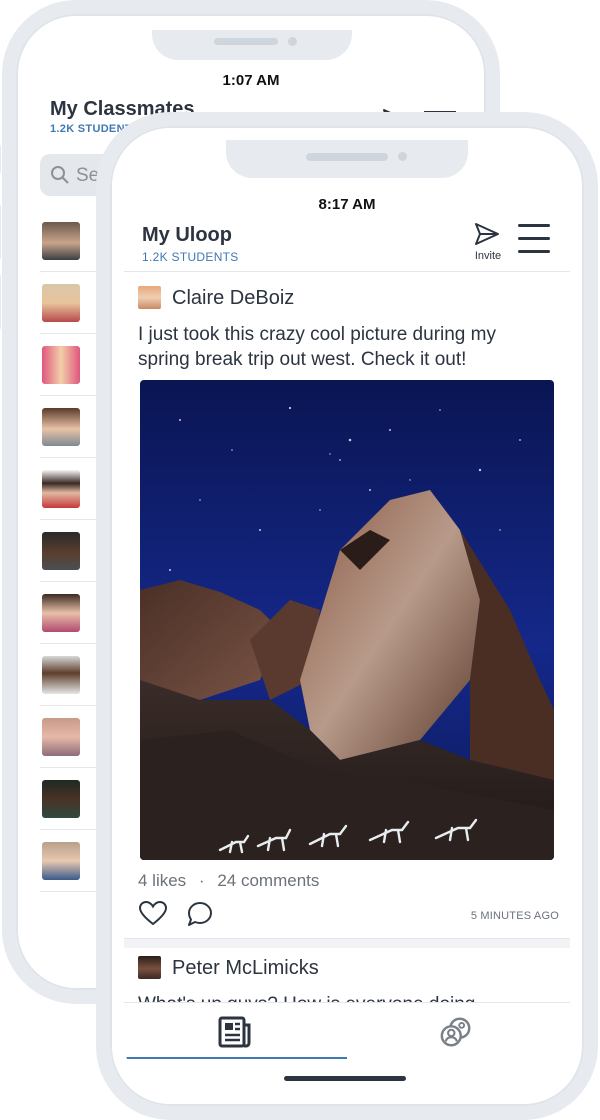 This screenshot has width=600, height=1120. I want to click on page-title: My Uloop, so click(187, 235).